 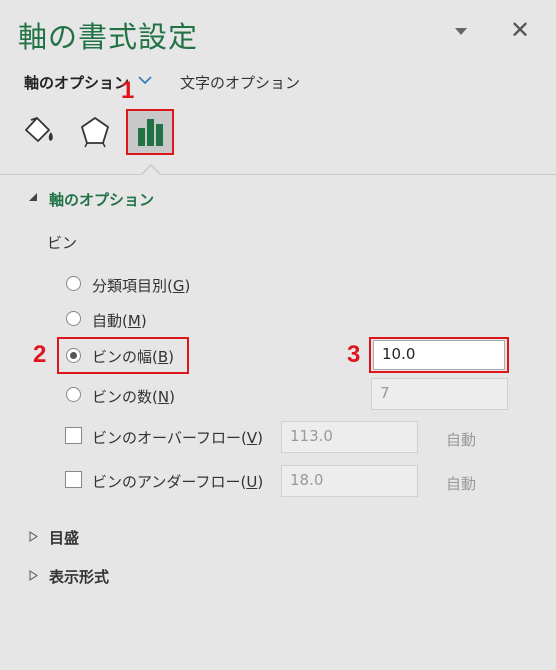 I want to click on fill-line-icon, so click(x=41, y=131).